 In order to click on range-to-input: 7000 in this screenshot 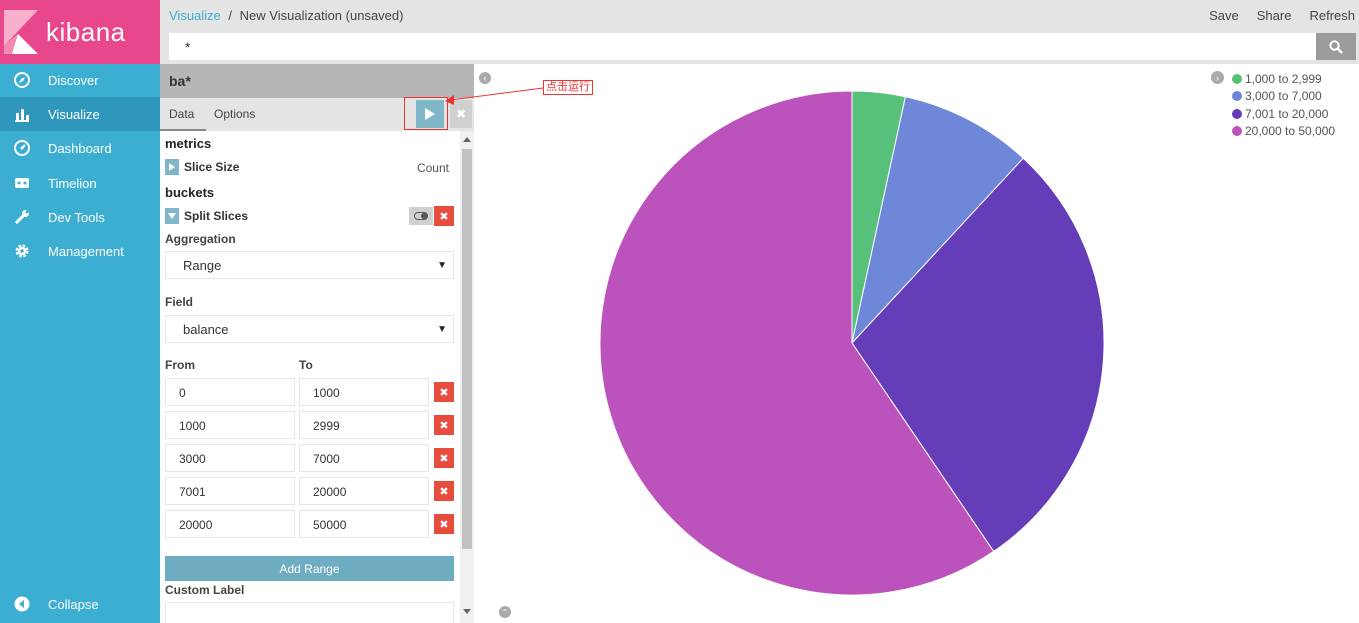, I will do `click(364, 458)`.